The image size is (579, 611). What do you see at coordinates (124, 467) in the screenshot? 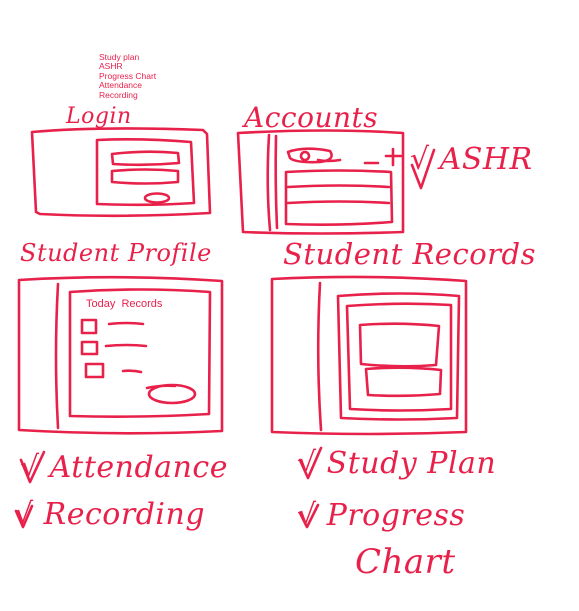
I see `attendance-note: √ Attendance` at bounding box center [124, 467].